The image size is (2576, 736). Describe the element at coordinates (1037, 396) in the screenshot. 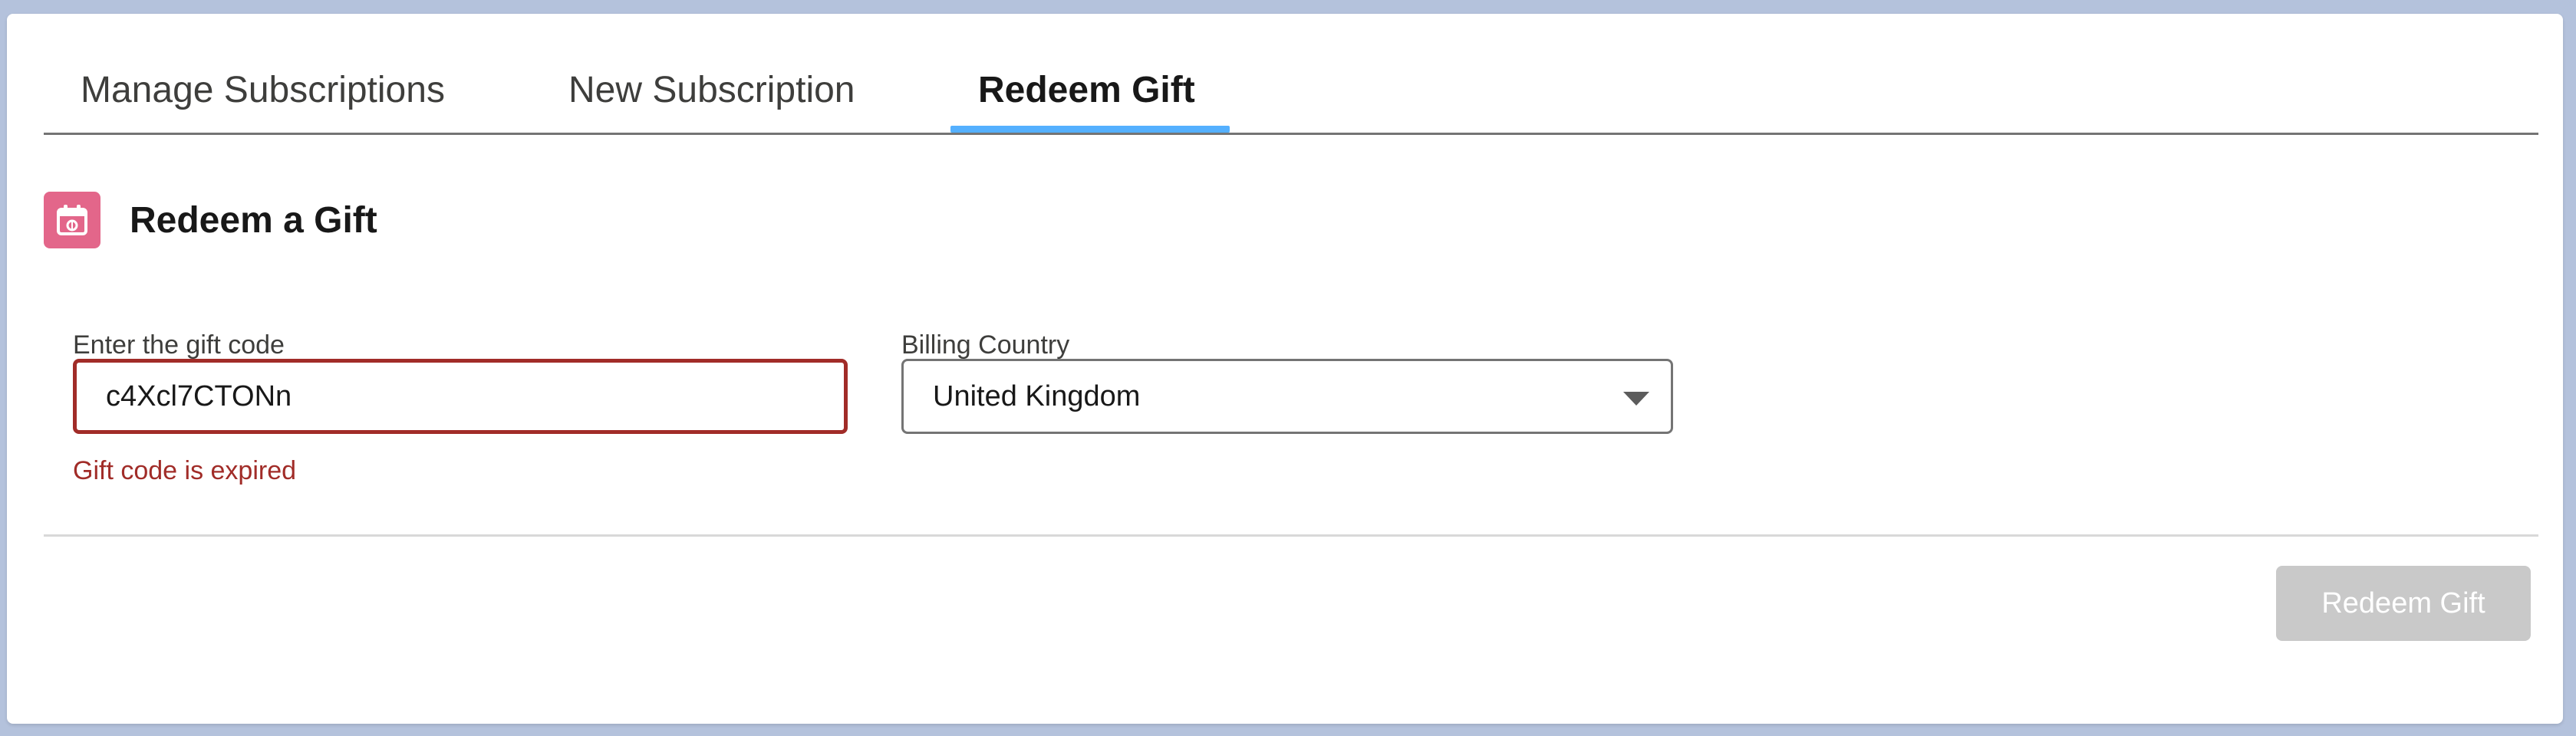

I see `billing-country-value: United Kingdom` at that location.